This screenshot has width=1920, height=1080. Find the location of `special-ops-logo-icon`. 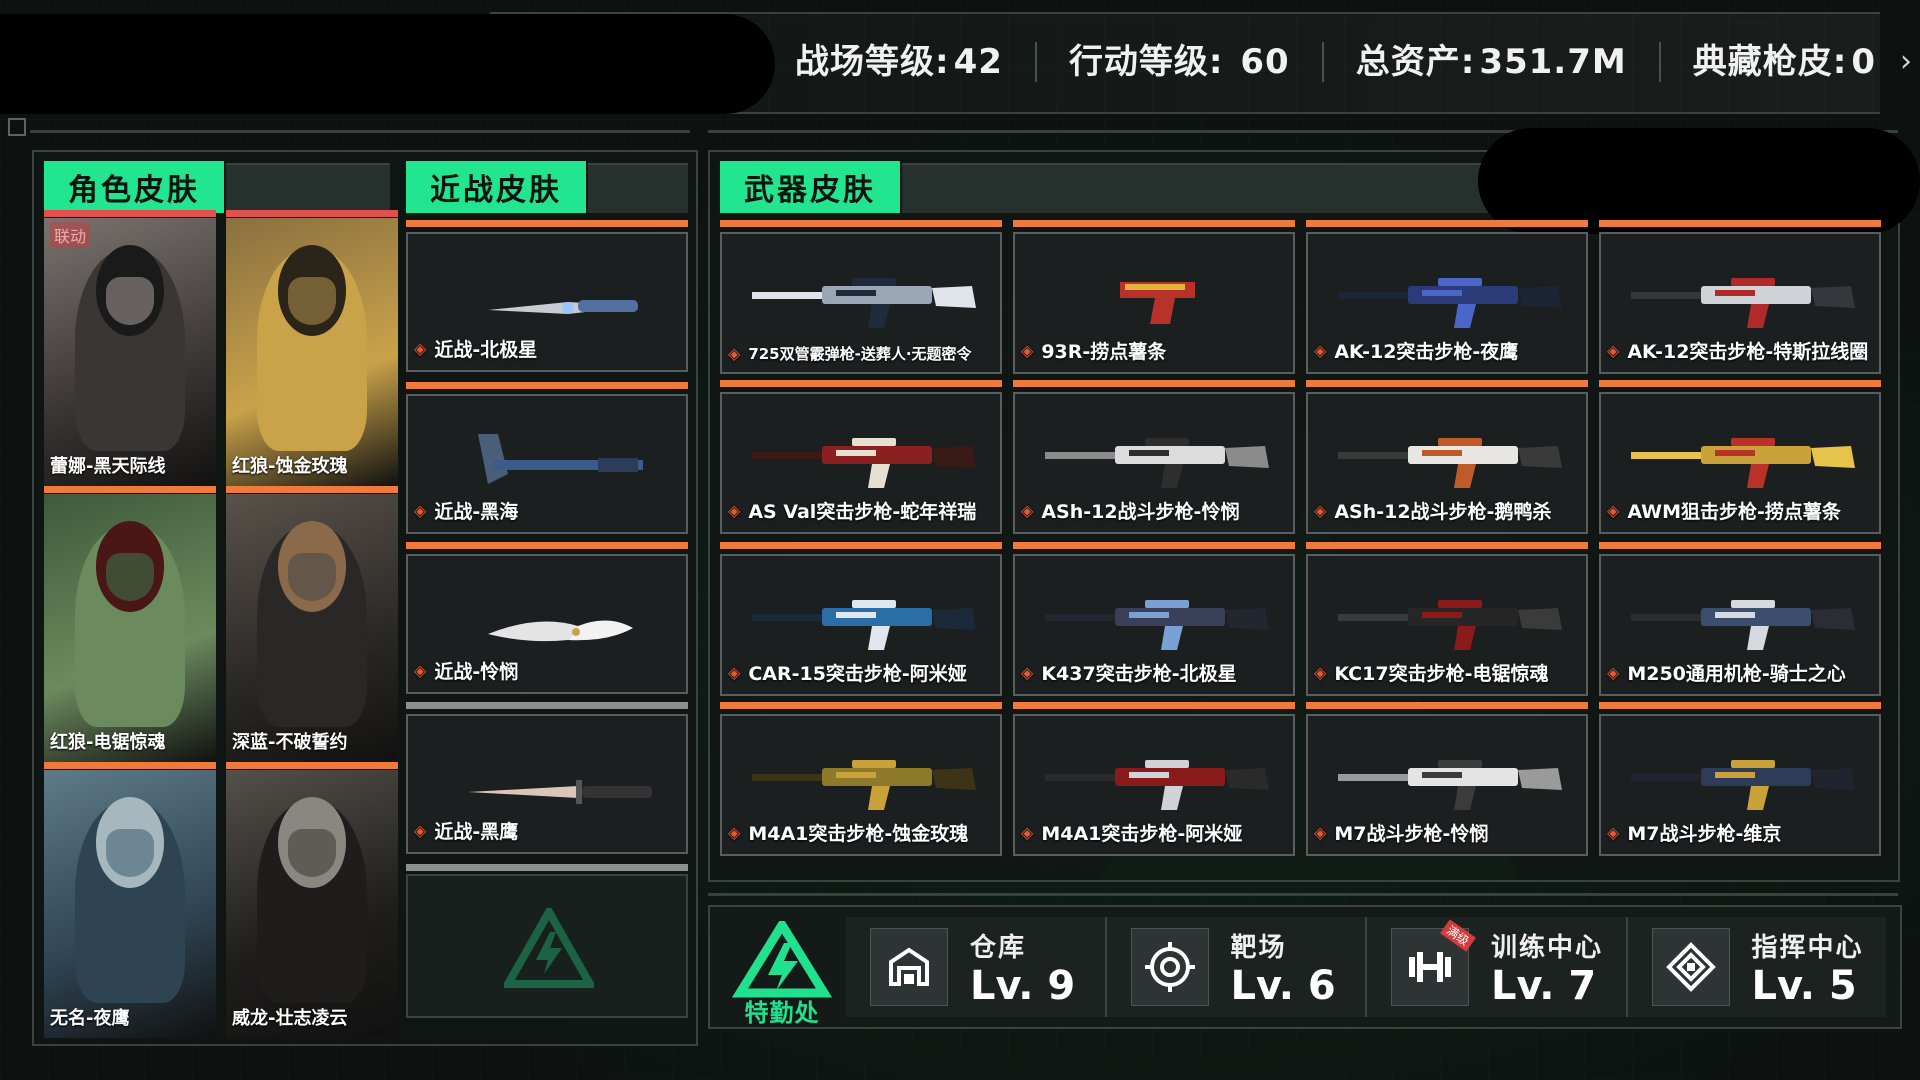

special-ops-logo-icon is located at coordinates (549, 948).